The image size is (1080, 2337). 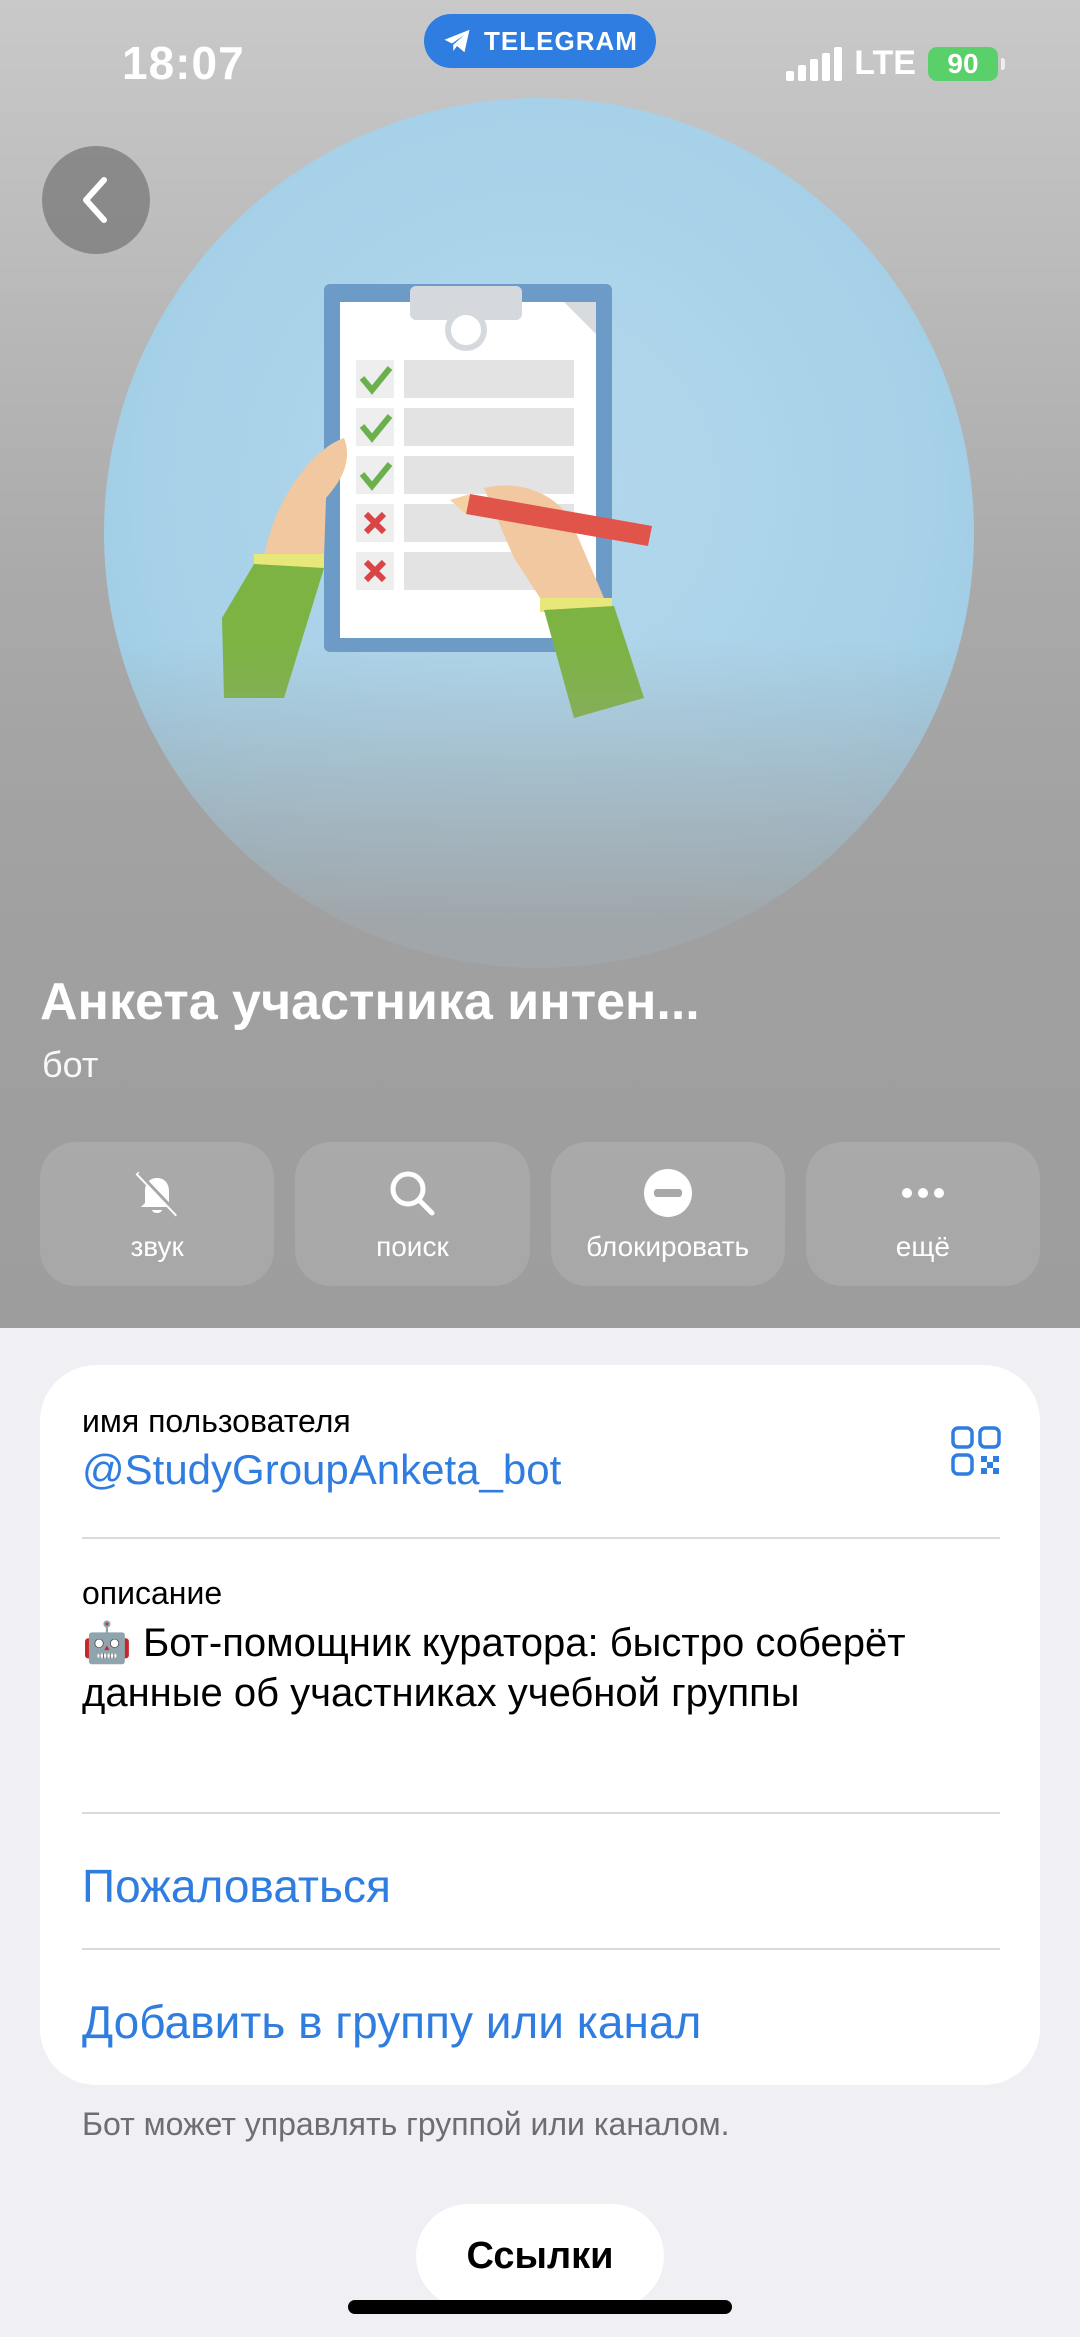 I want to click on signal-icon, so click(x=814, y=63).